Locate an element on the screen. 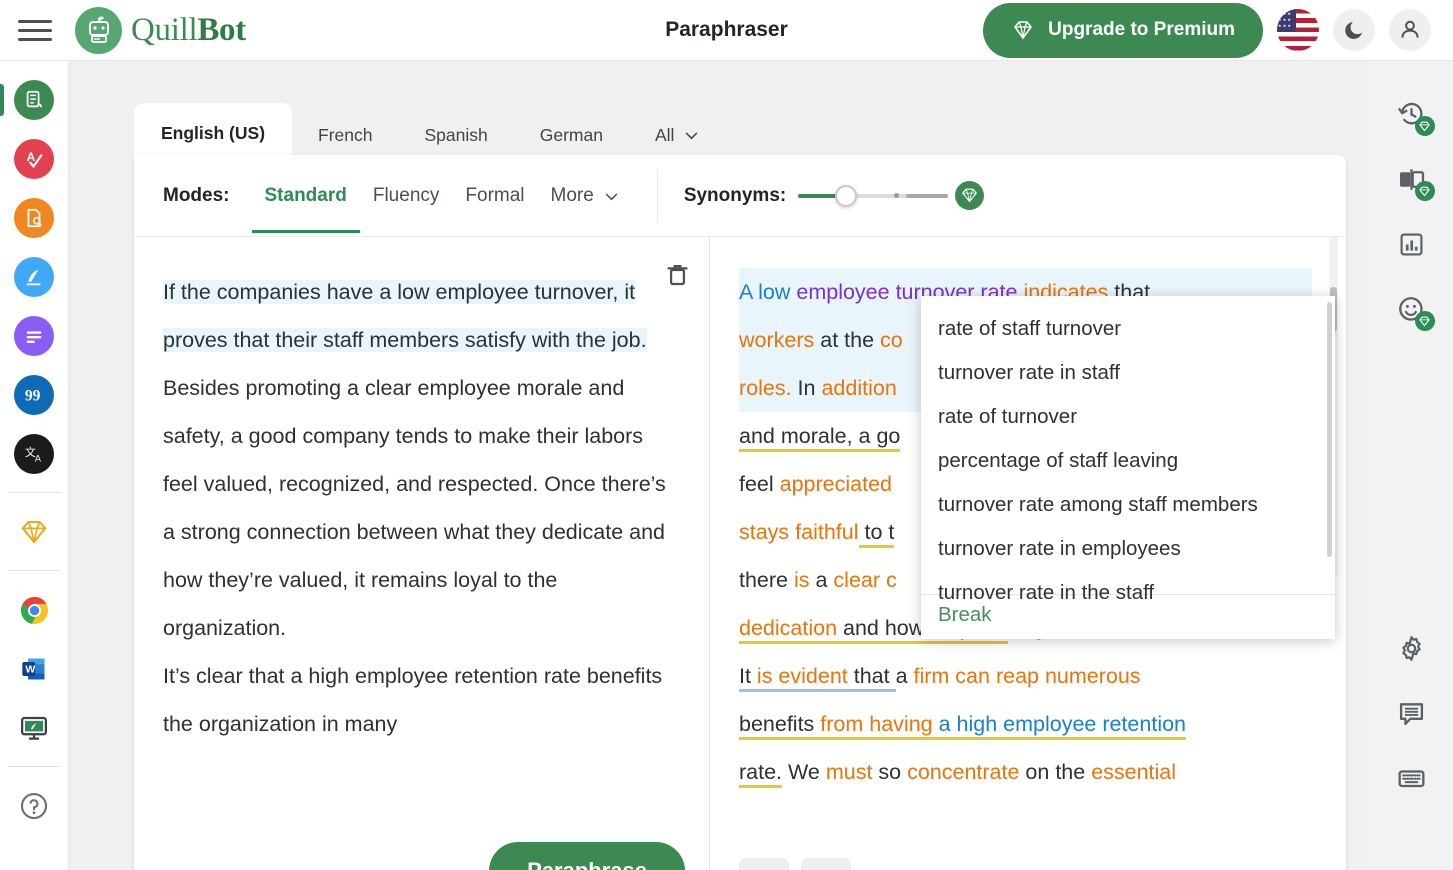  output-segment: dedication is located at coordinates (788, 630).